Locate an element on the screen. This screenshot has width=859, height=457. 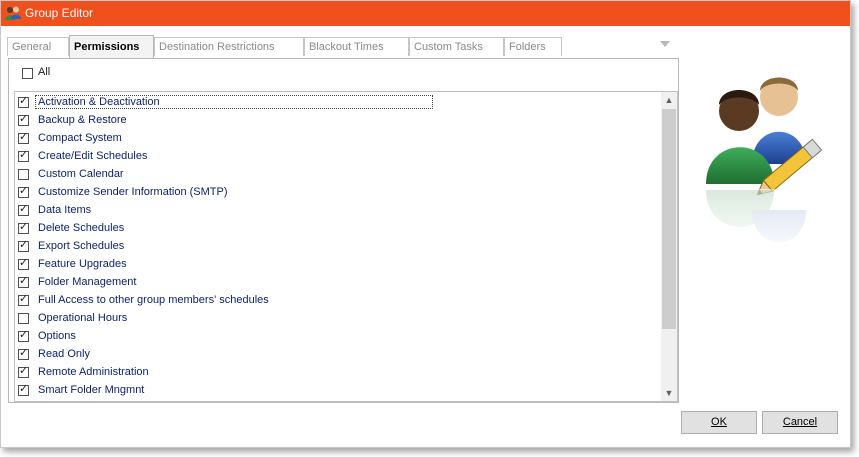
permission-item: ✓ Activation & Deactivation is located at coordinates (335, 103).